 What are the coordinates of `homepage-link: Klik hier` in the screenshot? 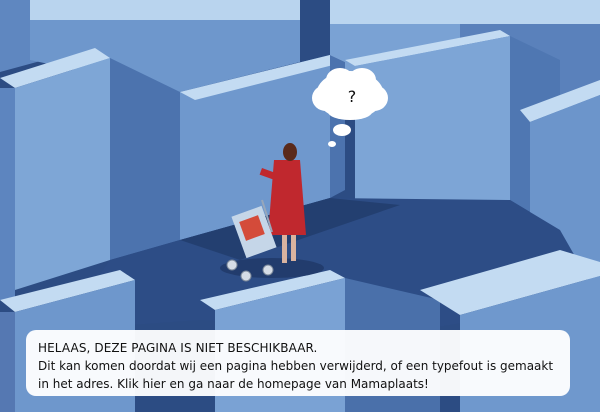 It's located at (141, 384).